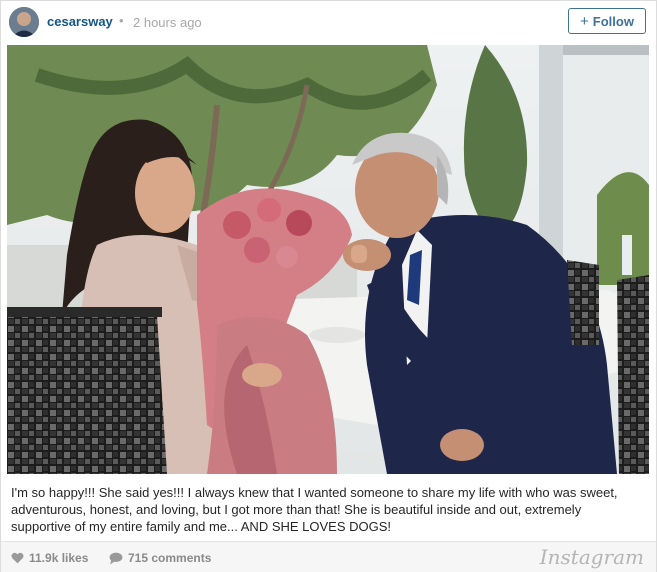 The height and width of the screenshot is (572, 657). What do you see at coordinates (328, 556) in the screenshot?
I see `post-footer: 11.9k likes 715 comments Instagram` at bounding box center [328, 556].